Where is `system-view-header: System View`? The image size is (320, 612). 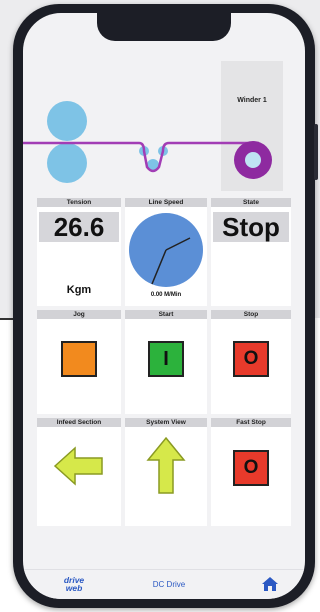
system-view-header: System View is located at coordinates (166, 422).